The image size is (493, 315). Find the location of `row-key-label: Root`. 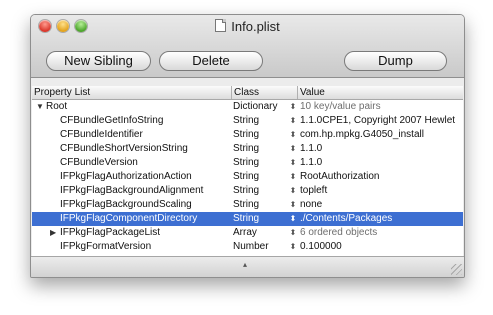

row-key-label: Root is located at coordinates (57, 106).